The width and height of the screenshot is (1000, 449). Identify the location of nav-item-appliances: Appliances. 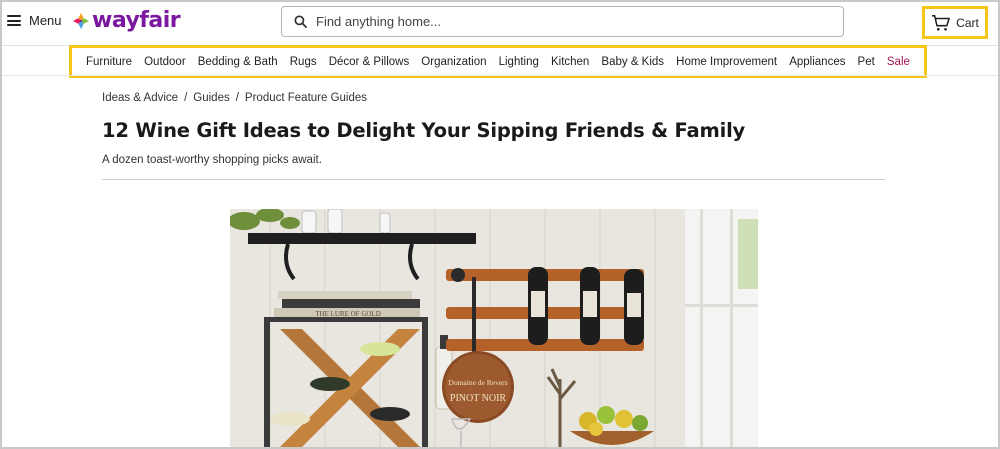
(817, 62).